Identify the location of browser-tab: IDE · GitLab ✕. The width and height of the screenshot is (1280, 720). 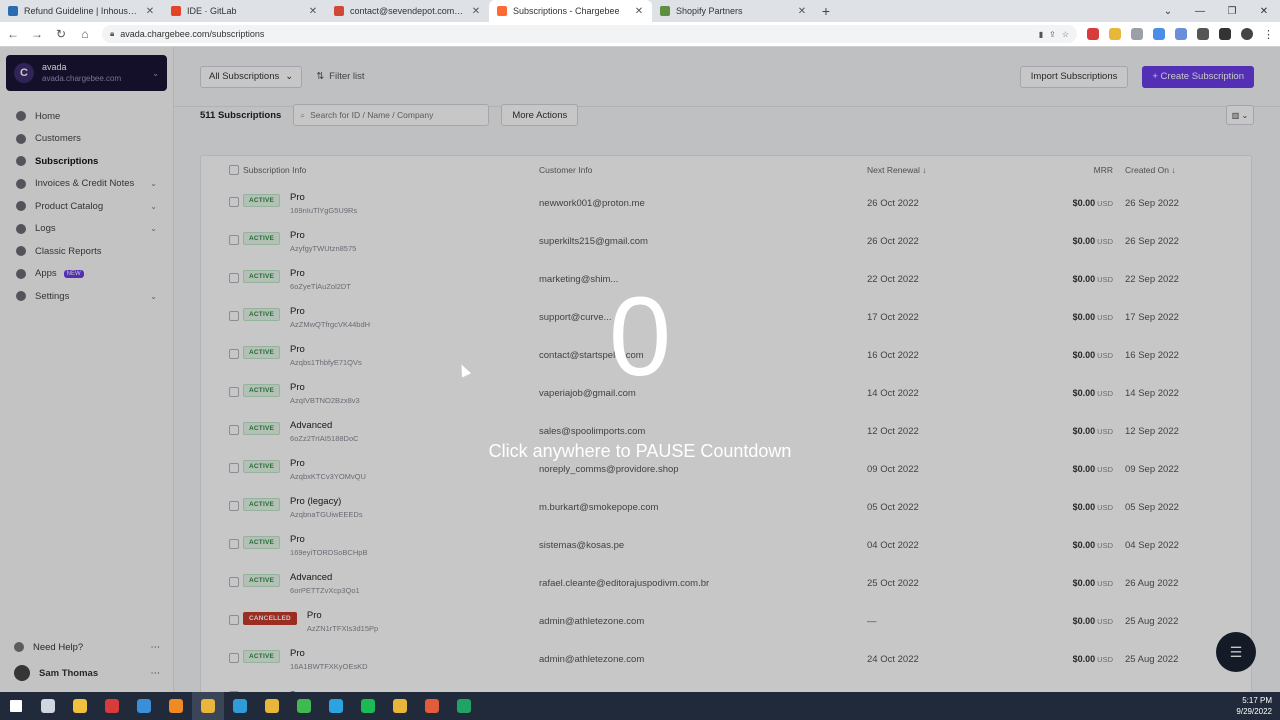
(244, 11).